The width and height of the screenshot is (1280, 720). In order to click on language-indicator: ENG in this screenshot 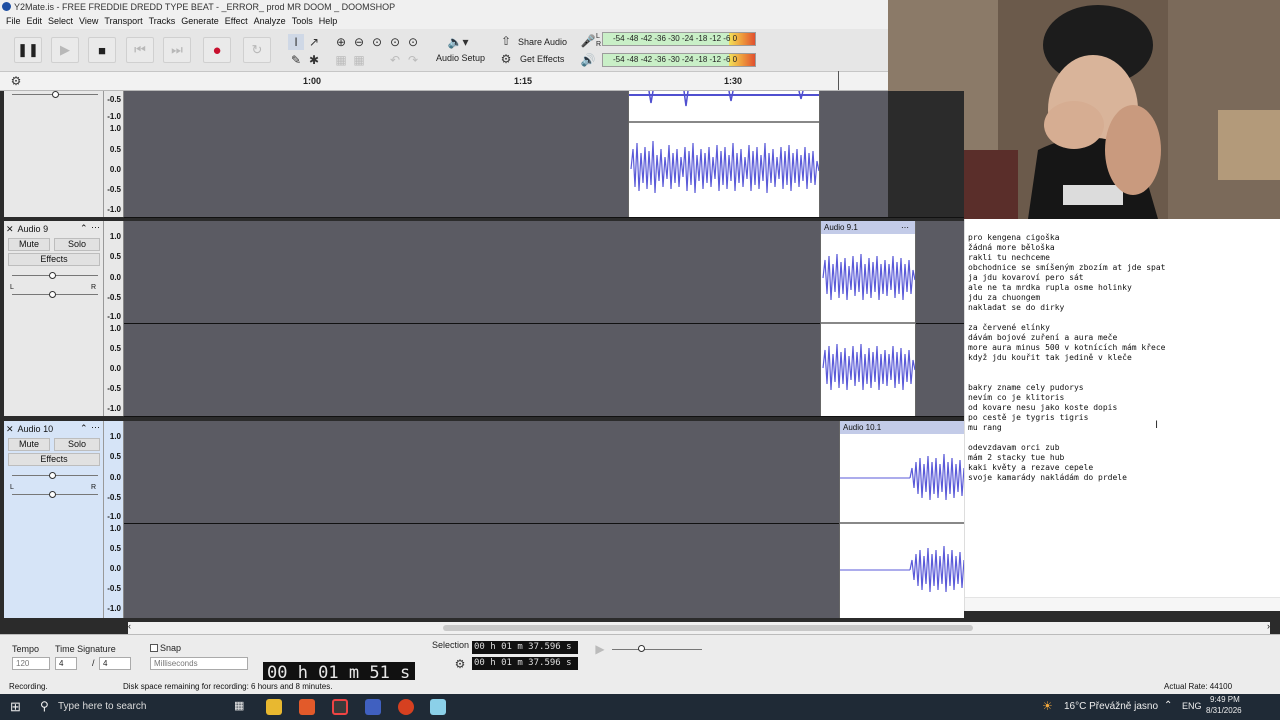, I will do `click(1192, 706)`.